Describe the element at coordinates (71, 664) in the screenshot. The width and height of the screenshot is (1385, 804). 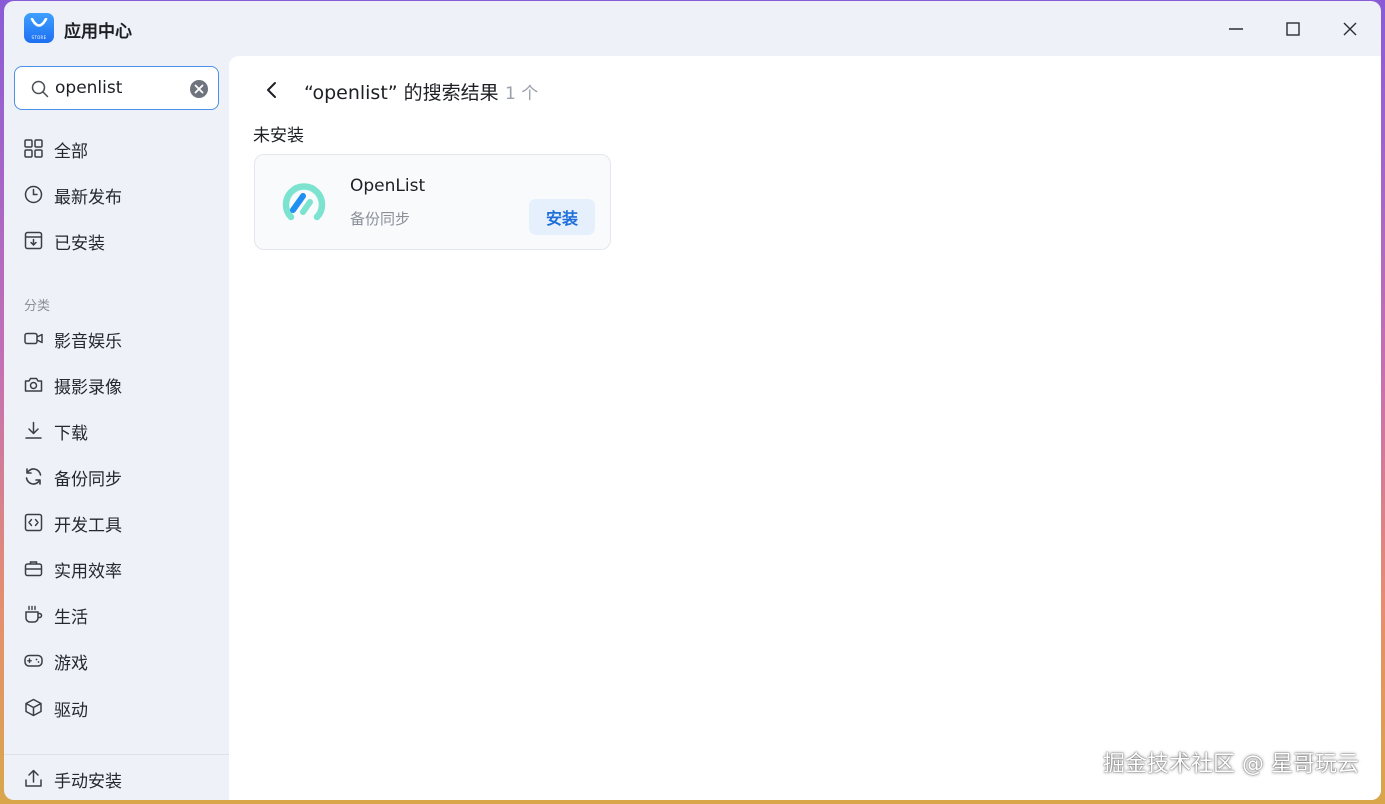
I see `sidebar-item-label: 游戏` at that location.